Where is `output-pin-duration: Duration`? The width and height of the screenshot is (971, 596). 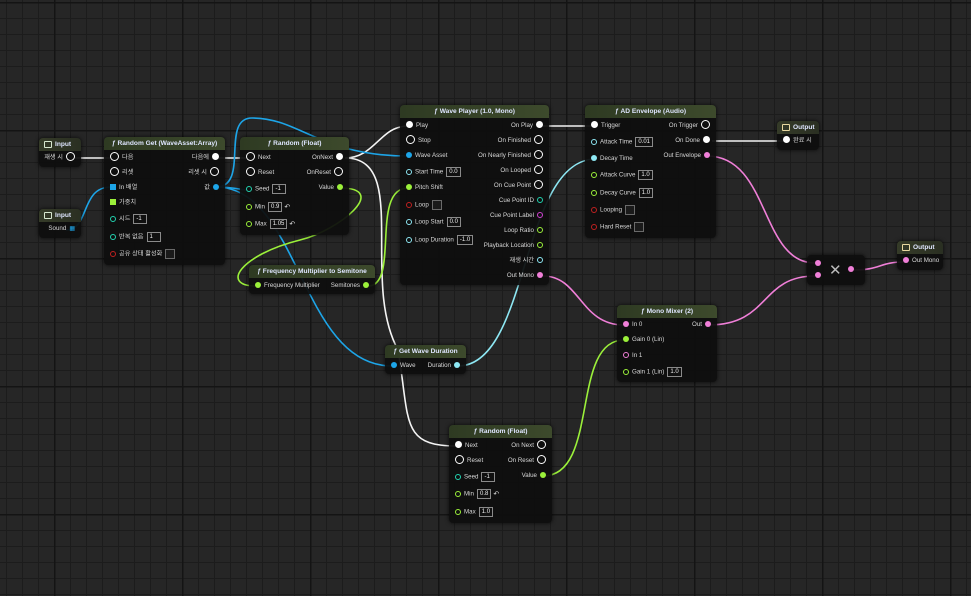 output-pin-duration: Duration is located at coordinates (444, 366).